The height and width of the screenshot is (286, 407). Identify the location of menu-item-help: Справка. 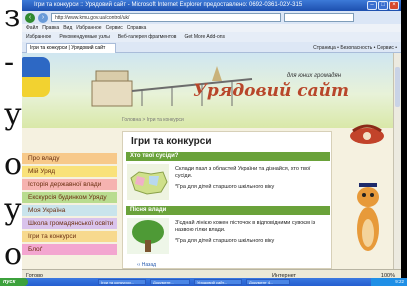
(137, 28).